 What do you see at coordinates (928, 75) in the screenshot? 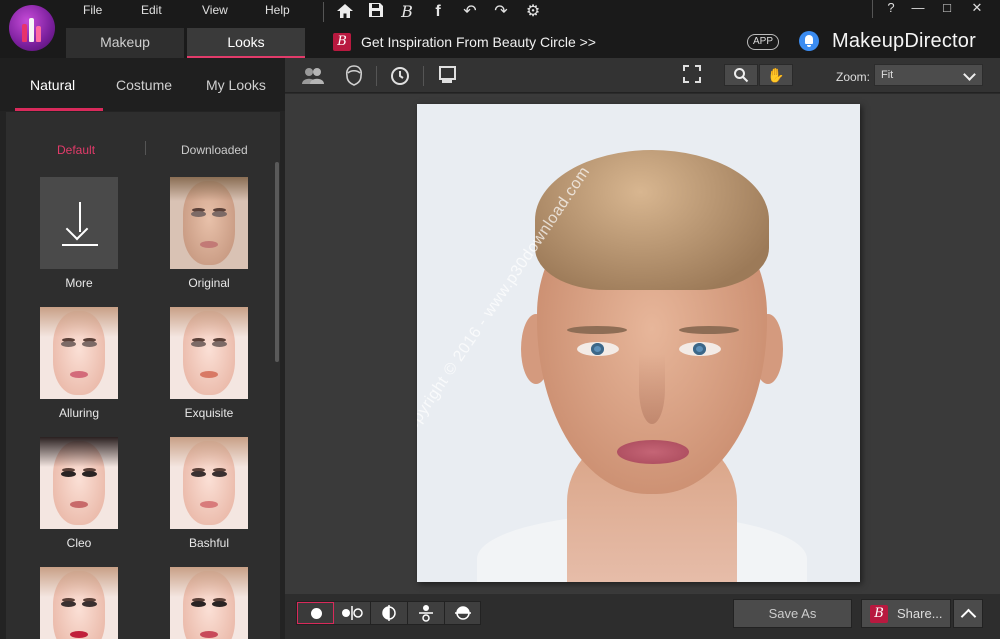
I see `zoom-dropdown: Fit` at bounding box center [928, 75].